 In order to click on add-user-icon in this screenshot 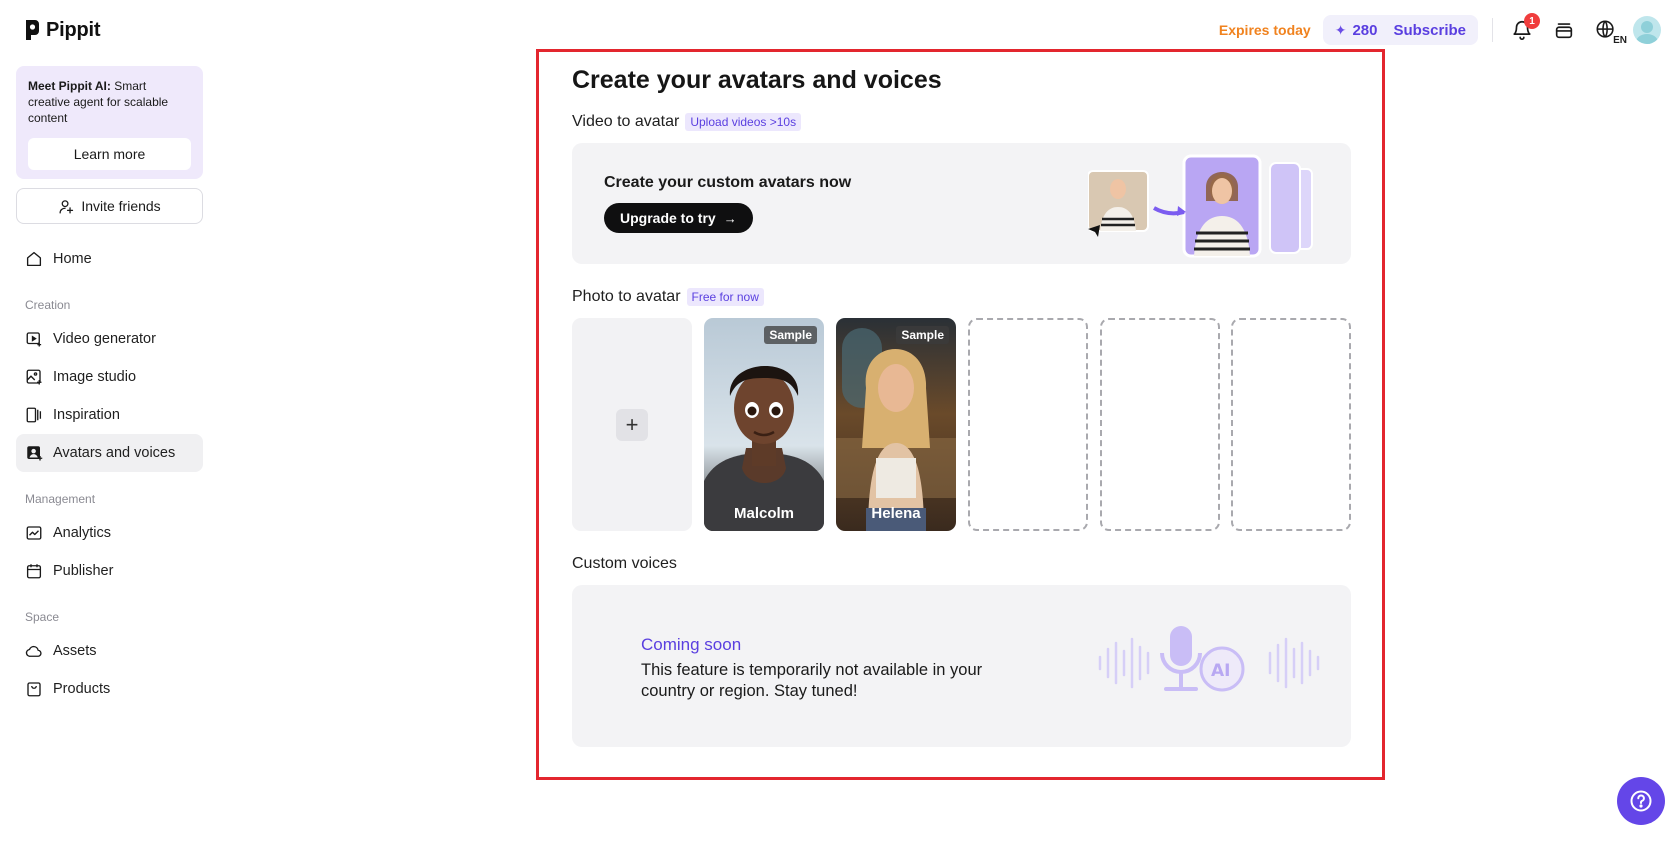, I will do `click(66, 206)`.